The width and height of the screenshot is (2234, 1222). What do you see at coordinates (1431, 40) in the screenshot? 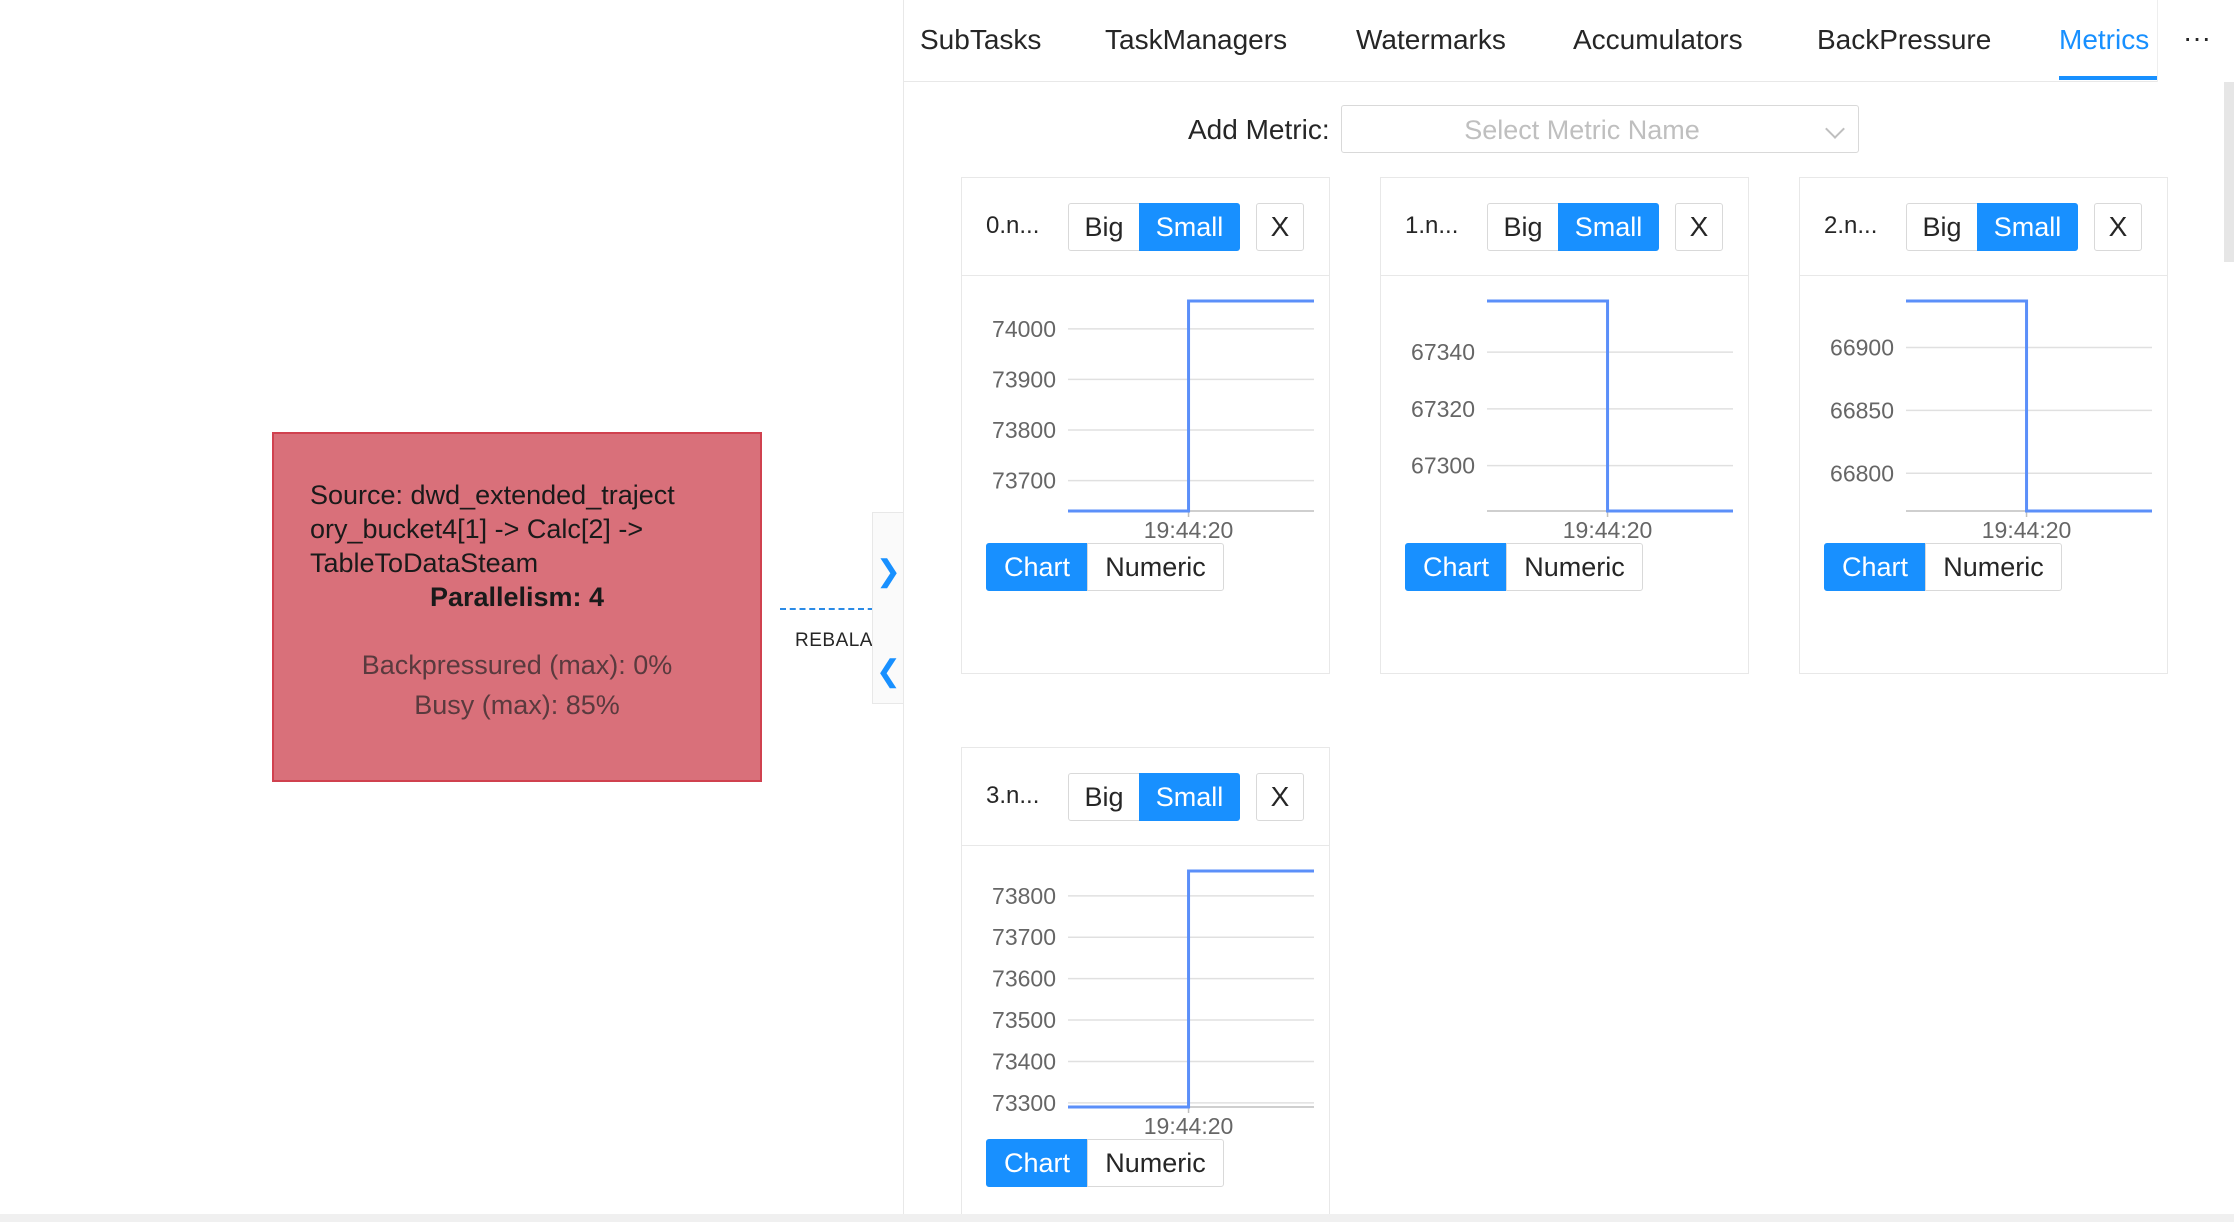
I see `tab-watermarks: Watermarks` at bounding box center [1431, 40].